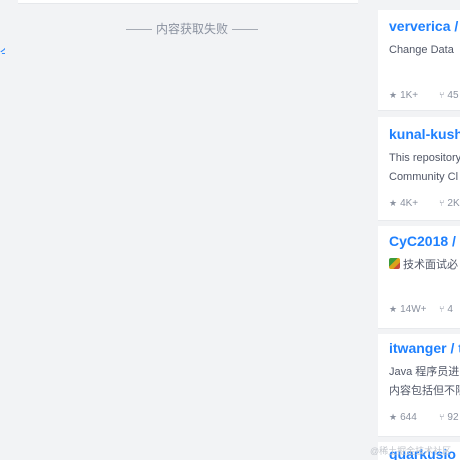 The width and height of the screenshot is (460, 460). What do you see at coordinates (422, 241) in the screenshot?
I see `repo-title-link: CyC2018 /` at bounding box center [422, 241].